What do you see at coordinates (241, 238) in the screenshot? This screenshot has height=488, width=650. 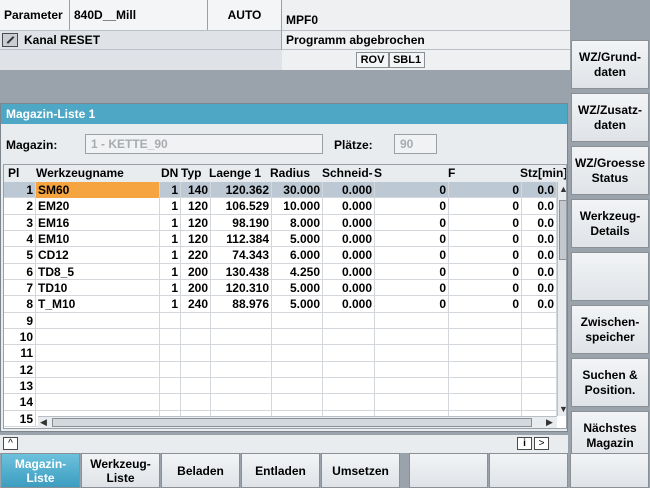 I see `cell-laenge1: 112.384` at bounding box center [241, 238].